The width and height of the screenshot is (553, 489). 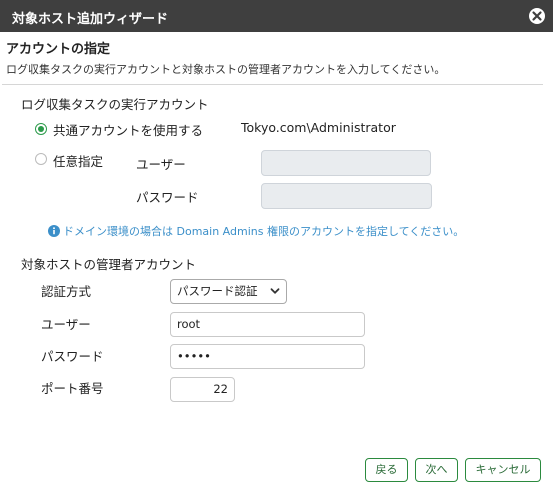 I want to click on port-label: ポート番号, so click(x=72, y=388).